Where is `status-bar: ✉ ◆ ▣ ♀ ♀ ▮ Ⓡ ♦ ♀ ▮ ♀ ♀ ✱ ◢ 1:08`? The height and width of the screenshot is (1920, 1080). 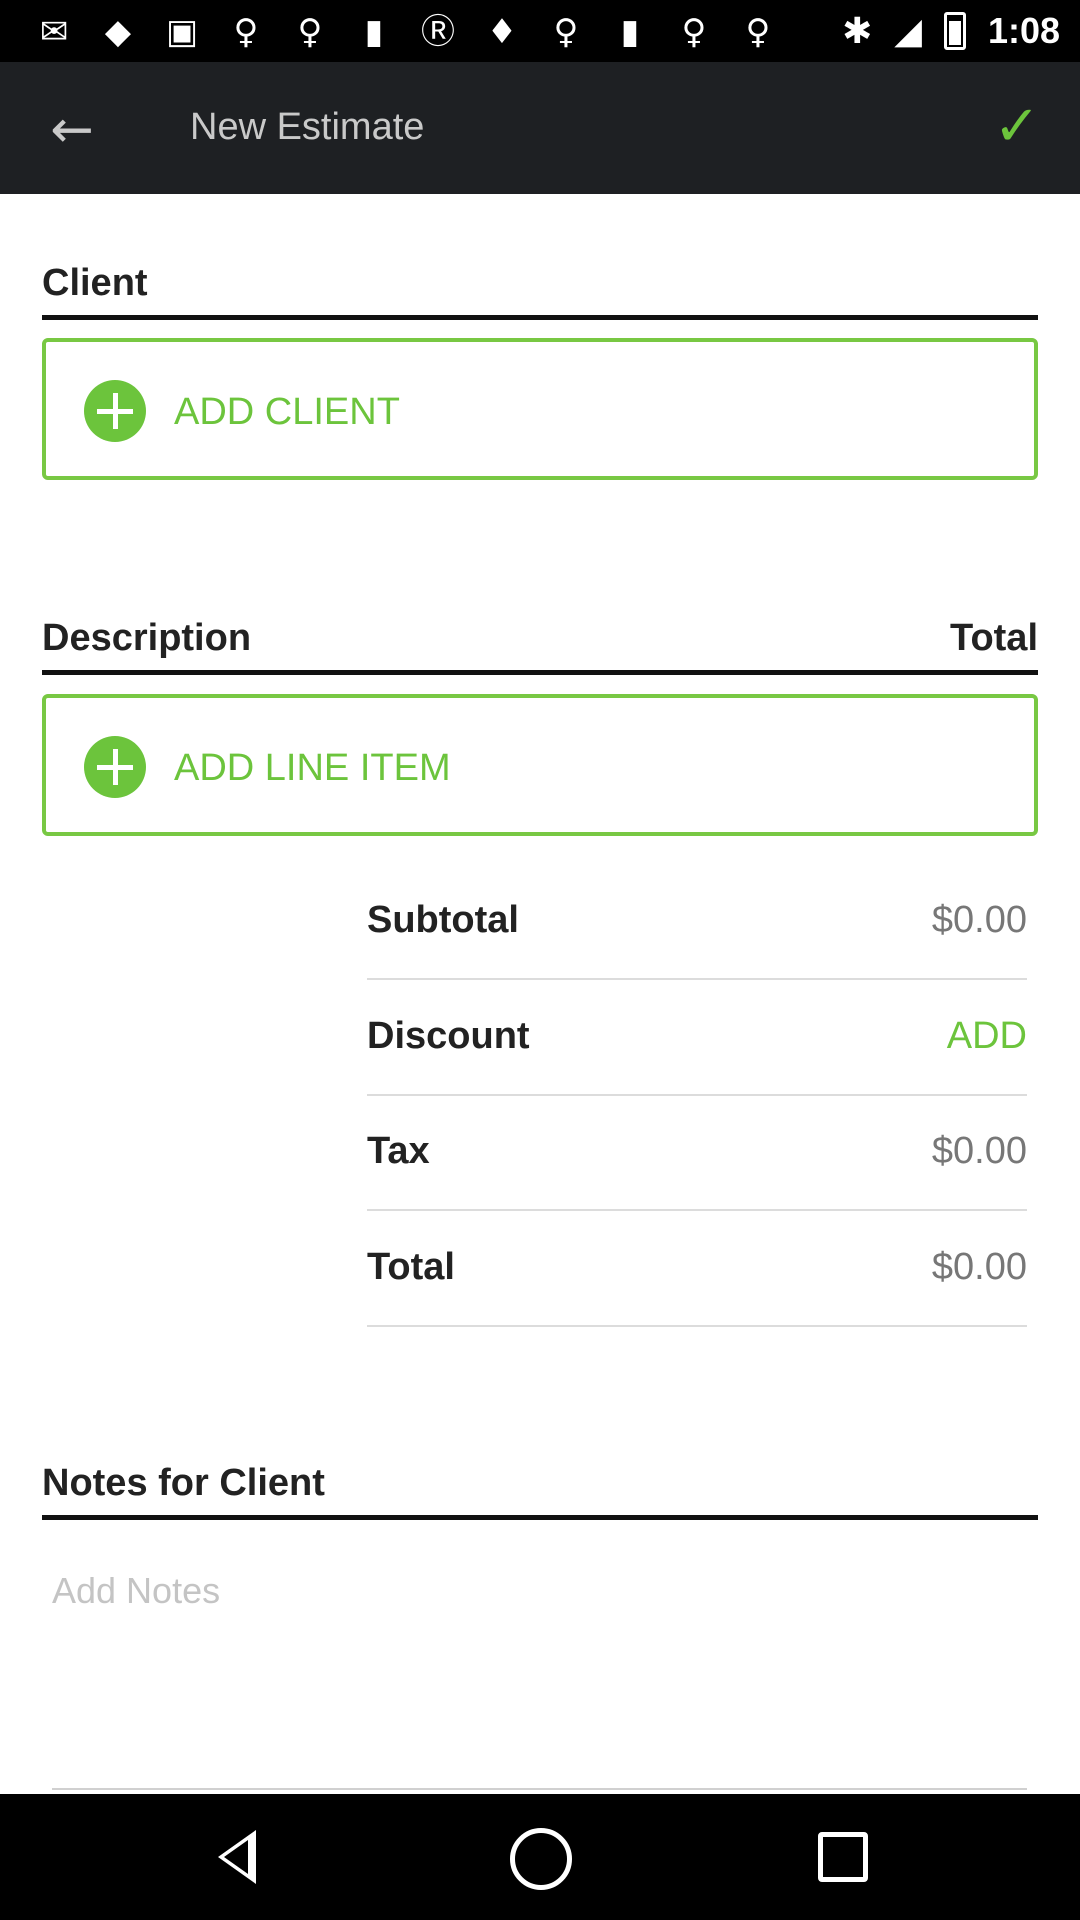
status-bar: ✉ ◆ ▣ ♀ ♀ ▮ Ⓡ ♦ ♀ ▮ ♀ ♀ ✱ ◢ 1:08 is located at coordinates (540, 31).